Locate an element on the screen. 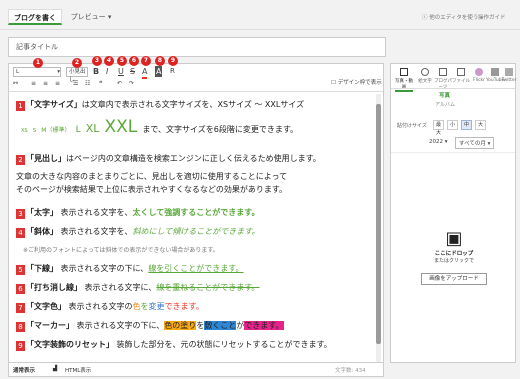 The width and height of the screenshot is (520, 379). sample-l: L is located at coordinates (78, 130).